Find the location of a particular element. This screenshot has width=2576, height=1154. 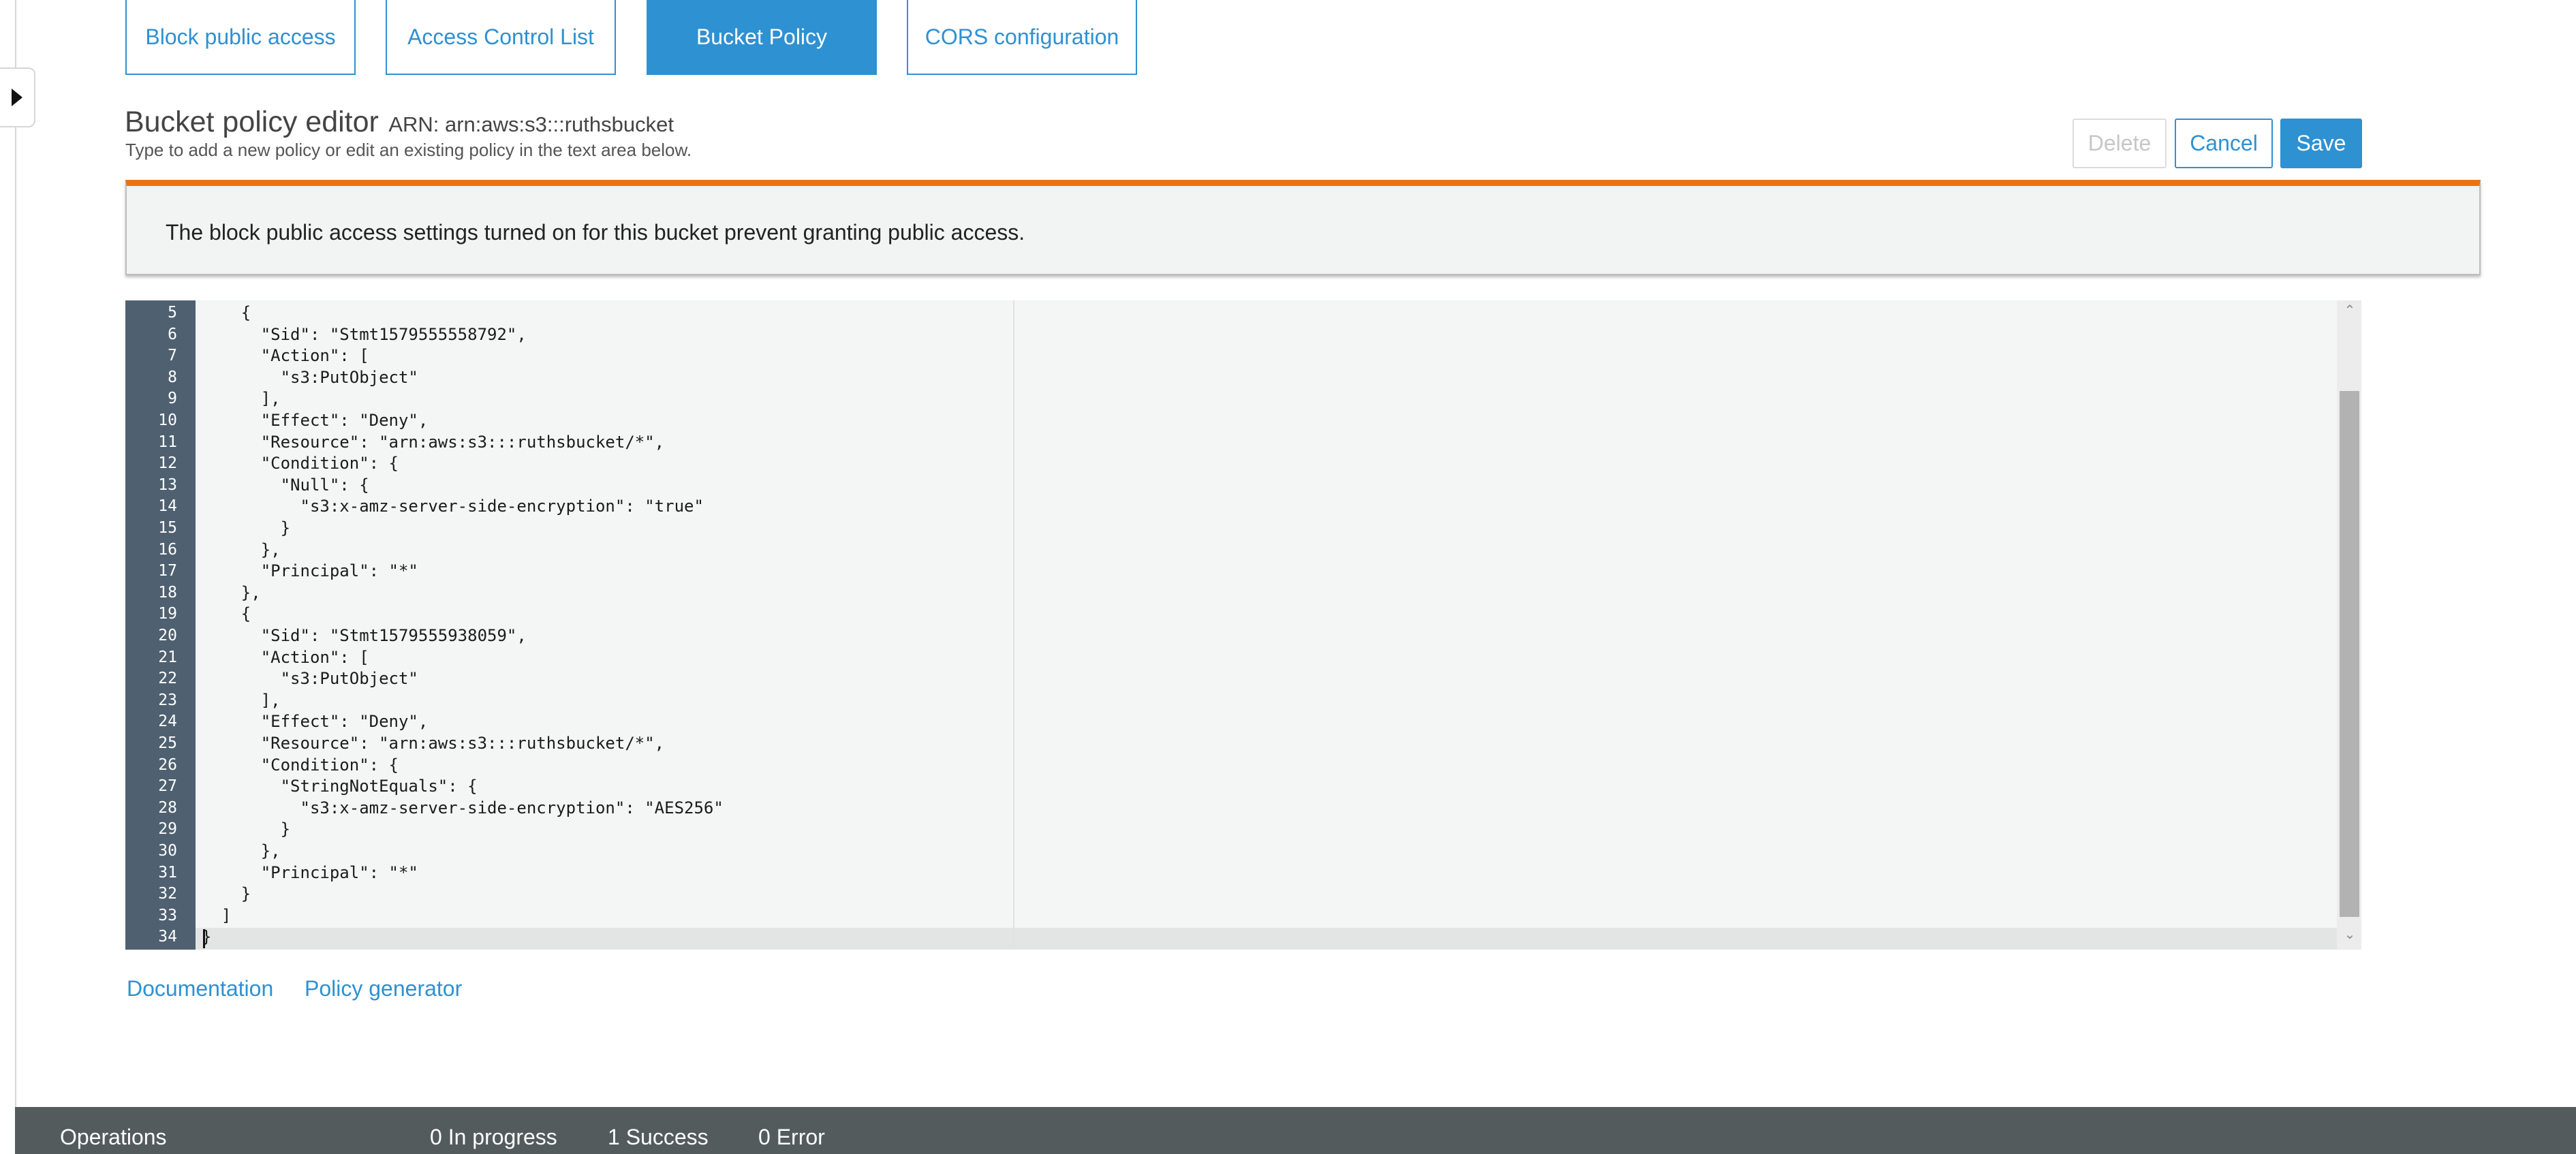

line-number: 34 is located at coordinates (167, 937).